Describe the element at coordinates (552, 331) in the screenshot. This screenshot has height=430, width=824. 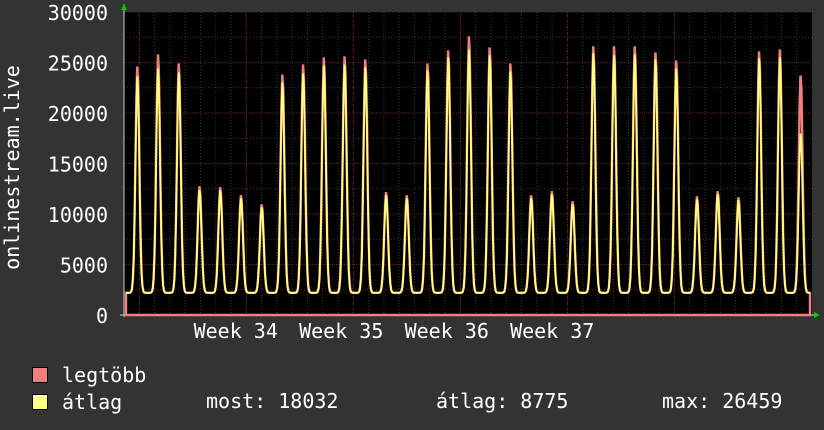
I see `x-tick-label: Week 37` at that location.